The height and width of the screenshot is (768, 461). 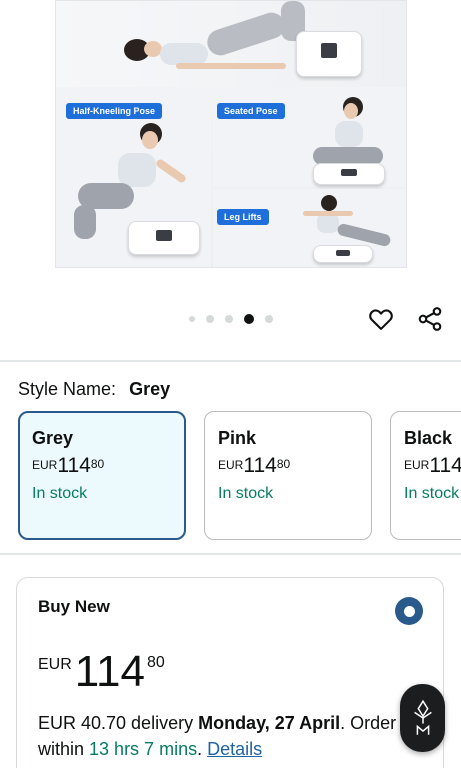 I want to click on buy-new-radio, so click(x=409, y=611).